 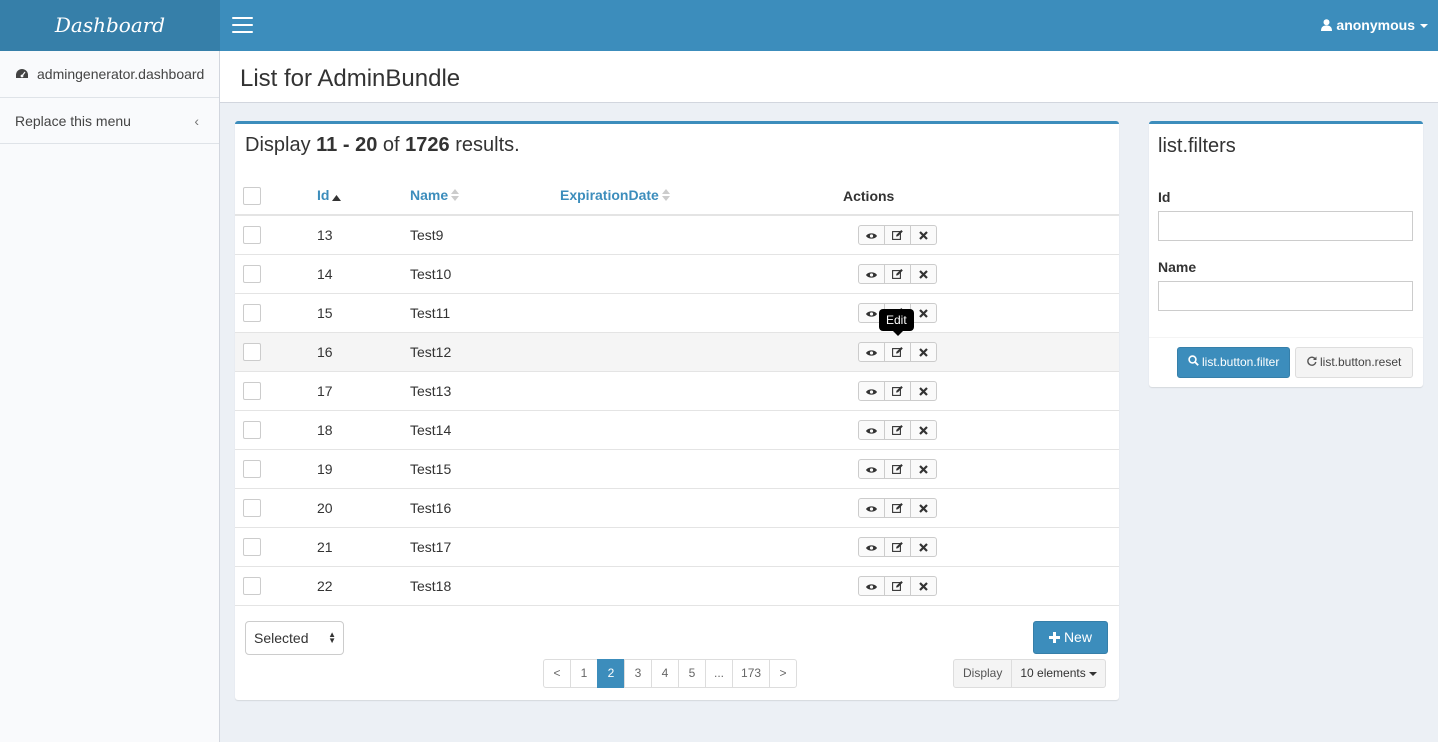 I want to click on edit-tooltip: Edit, so click(x=896, y=322).